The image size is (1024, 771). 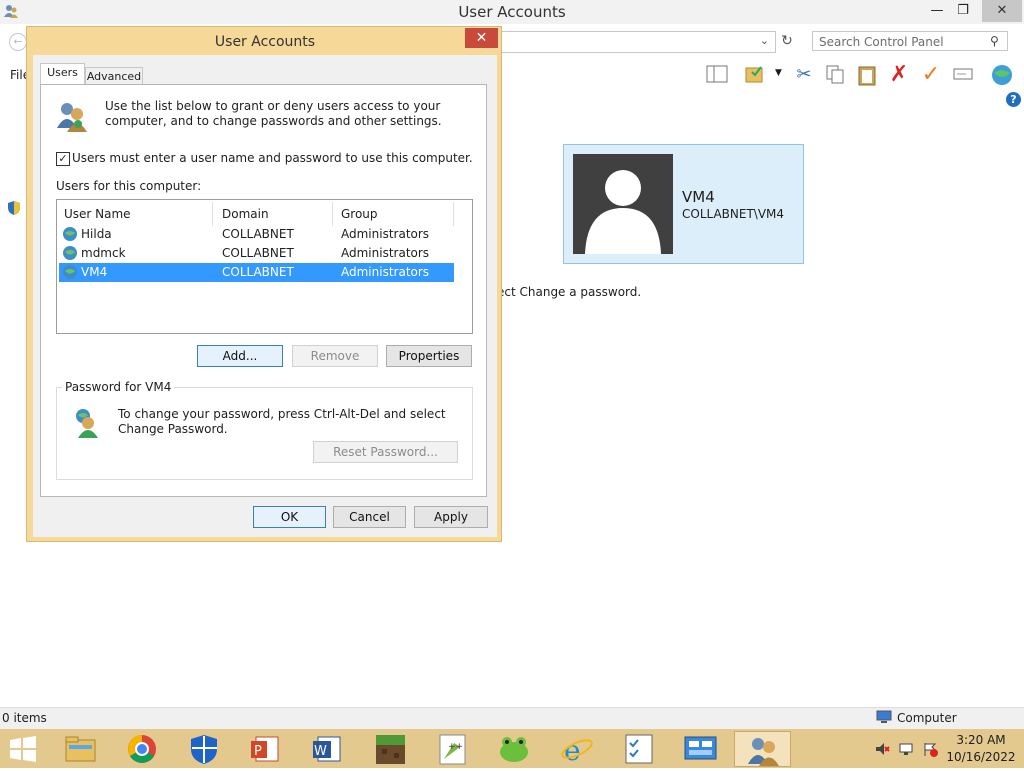 I want to click on instruction-text: ect Change a password., so click(x=569, y=292).